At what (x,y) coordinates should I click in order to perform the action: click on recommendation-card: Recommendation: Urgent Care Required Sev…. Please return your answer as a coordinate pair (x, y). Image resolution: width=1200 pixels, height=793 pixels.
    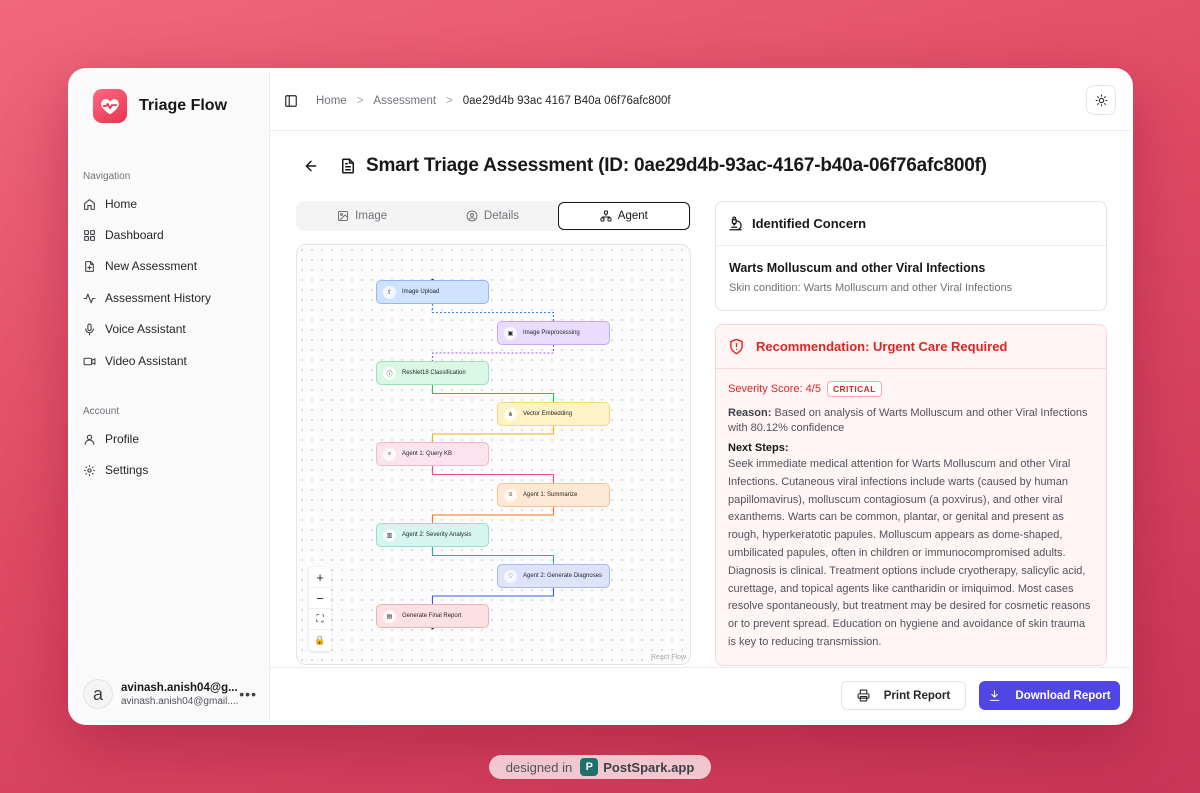
    Looking at the image, I should click on (911, 495).